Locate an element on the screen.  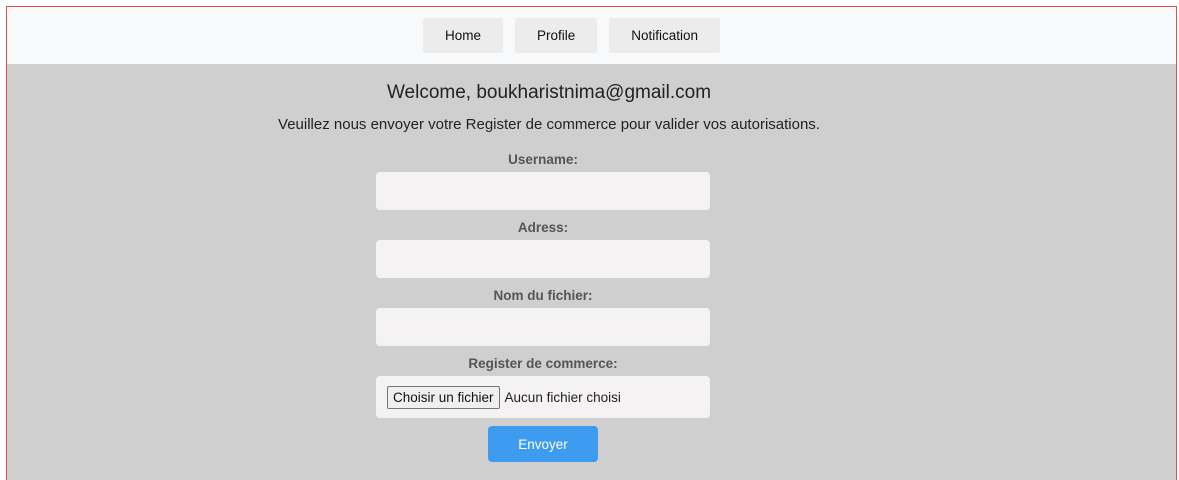
nav-profile-button: Profile is located at coordinates (556, 35).